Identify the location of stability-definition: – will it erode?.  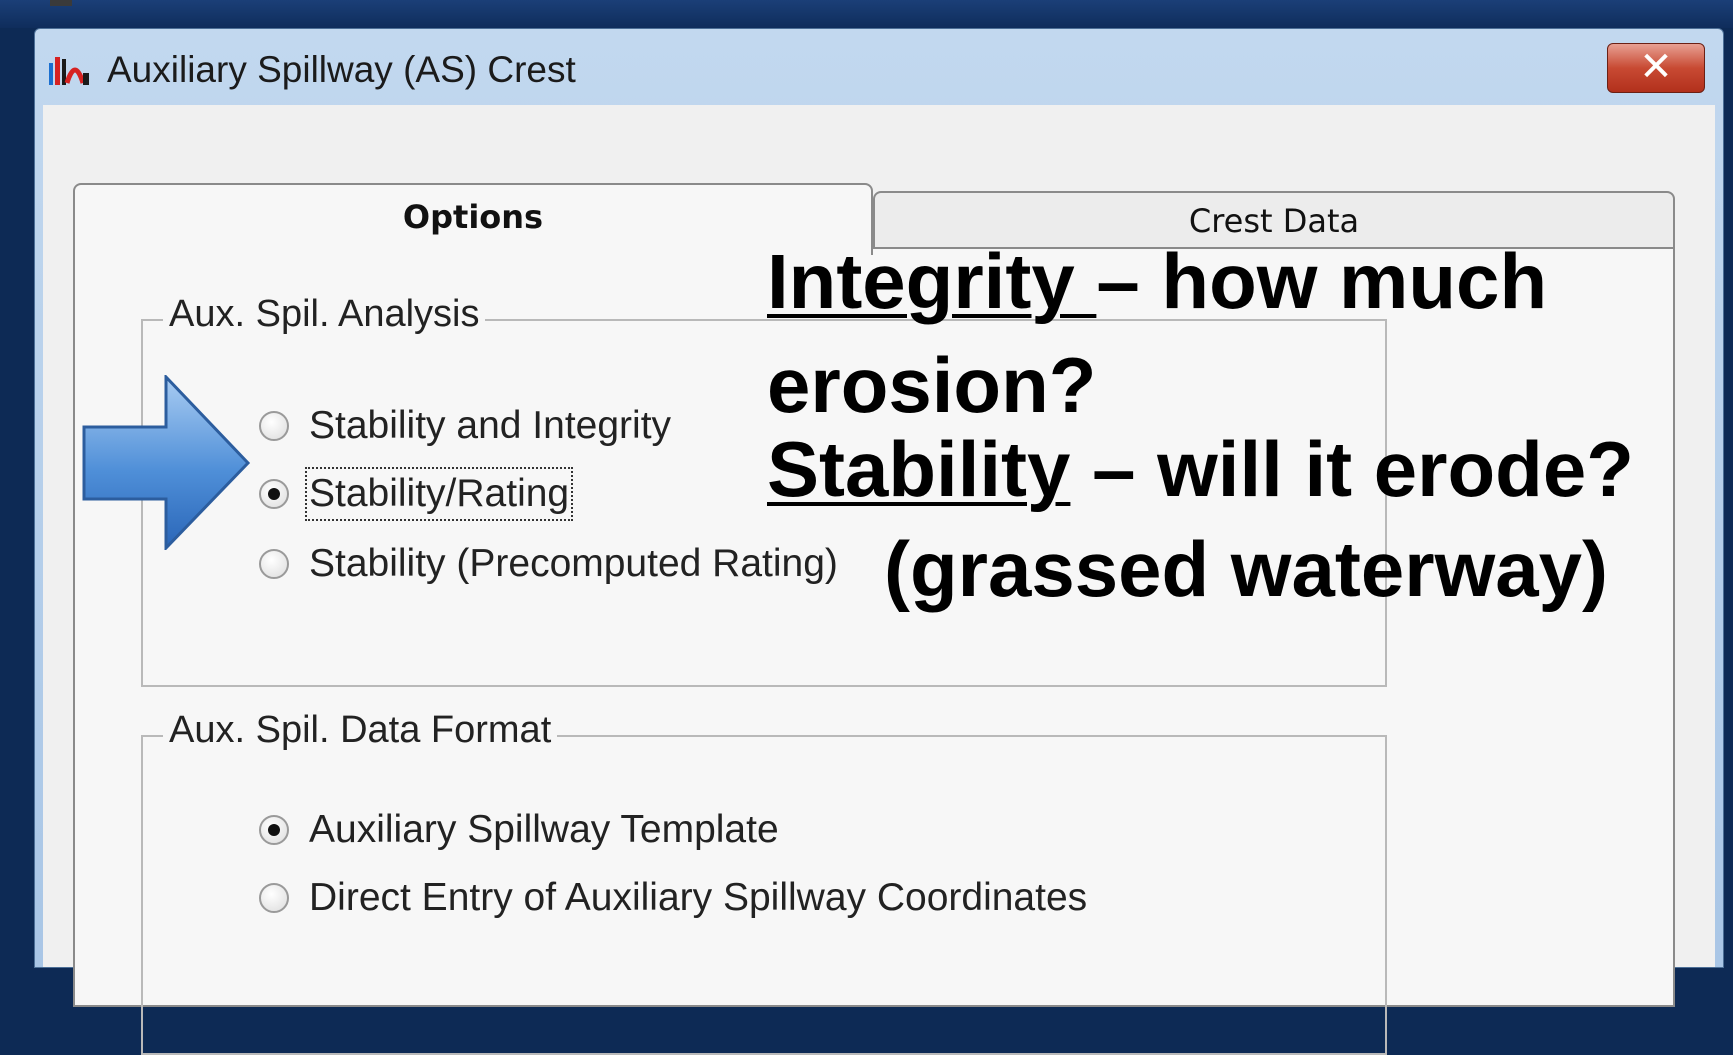
(1352, 469).